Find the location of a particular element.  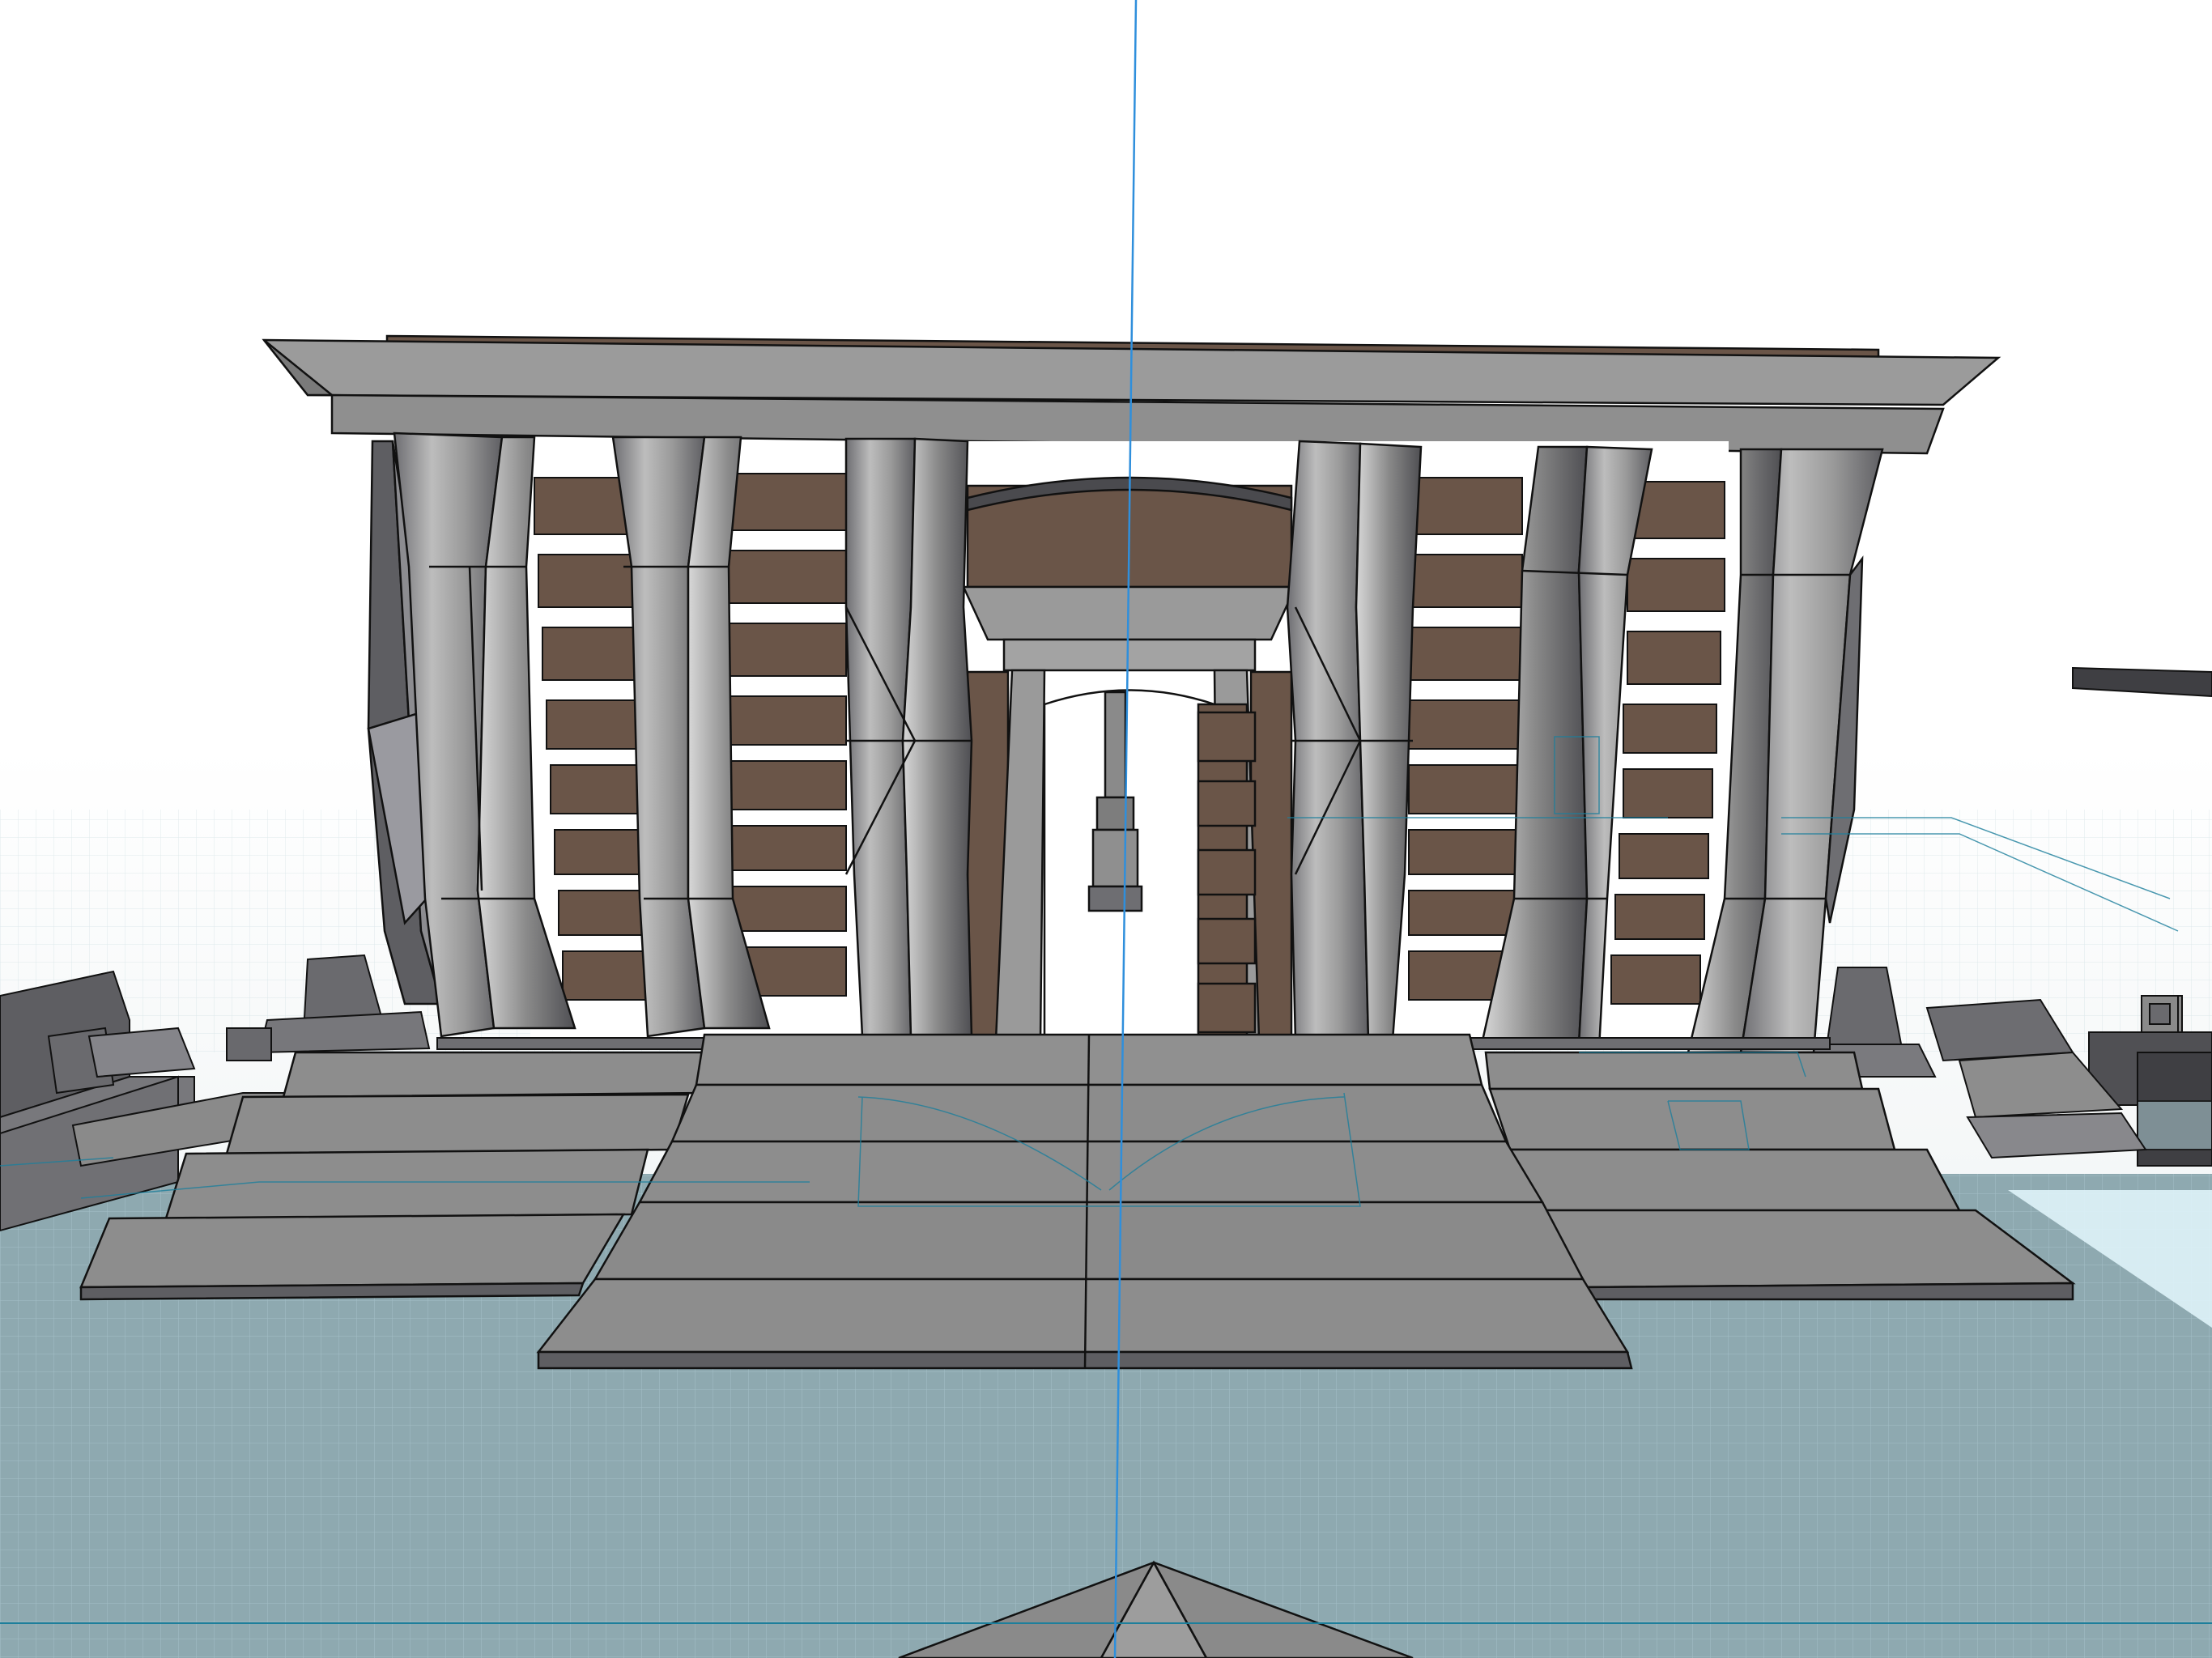

side-lantern is located at coordinates (2160, 1014).